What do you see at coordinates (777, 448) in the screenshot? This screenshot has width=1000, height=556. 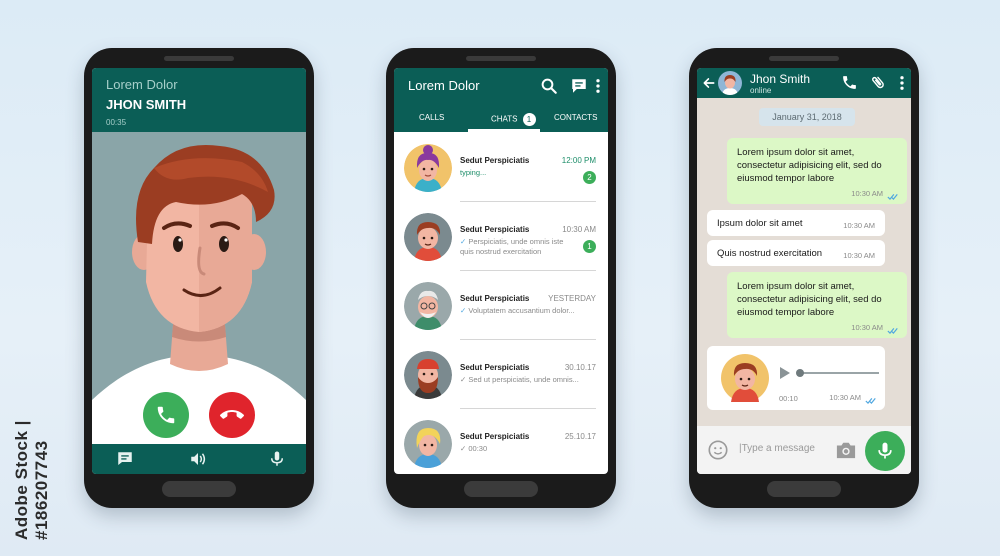 I see `message-input: |Type a message` at bounding box center [777, 448].